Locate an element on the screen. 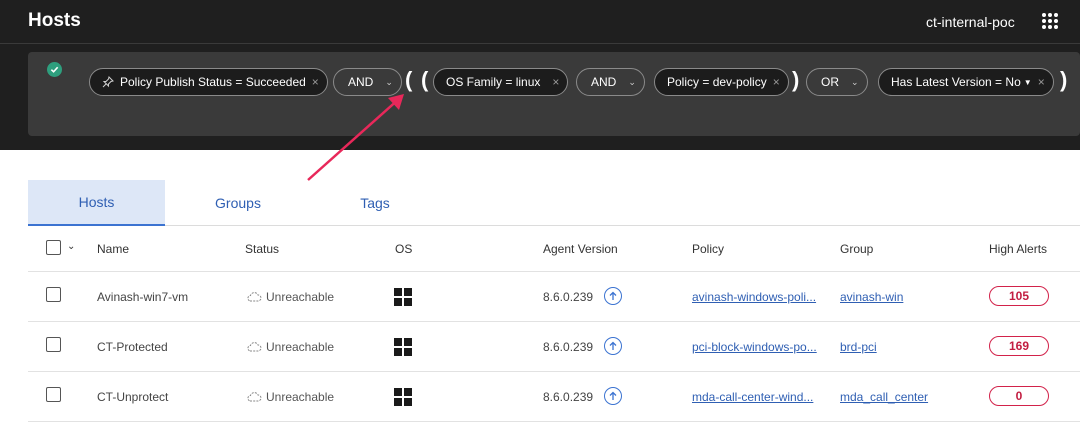 The width and height of the screenshot is (1080, 422). pin-icon is located at coordinates (108, 82).